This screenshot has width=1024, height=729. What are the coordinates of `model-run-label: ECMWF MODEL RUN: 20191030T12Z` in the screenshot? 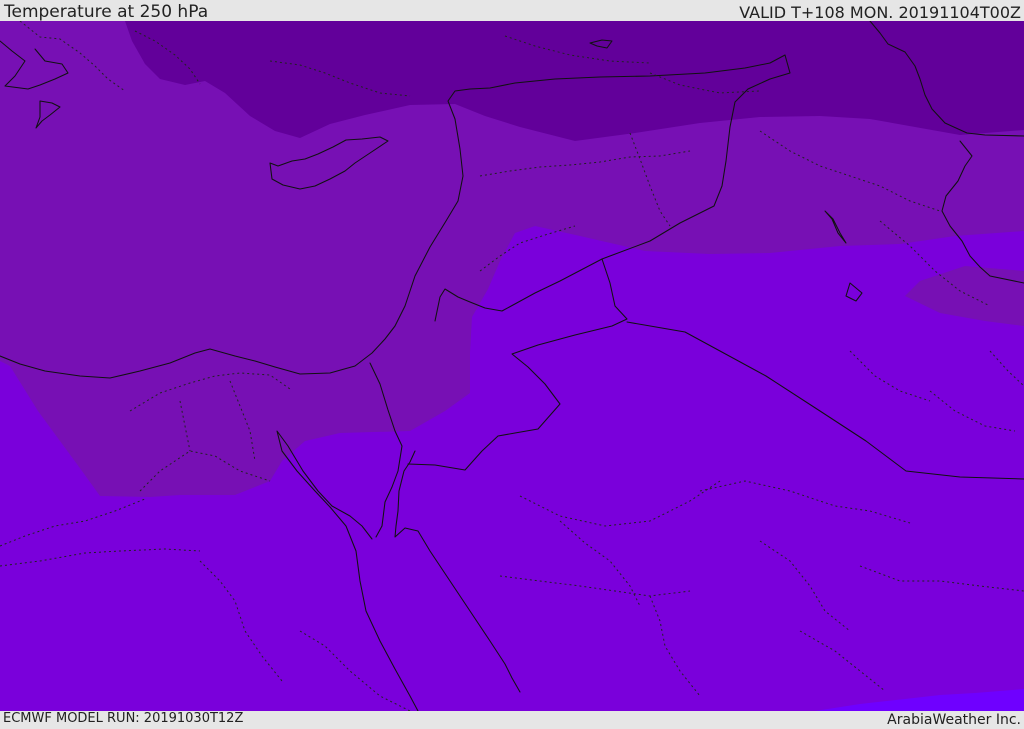 It's located at (123, 718).